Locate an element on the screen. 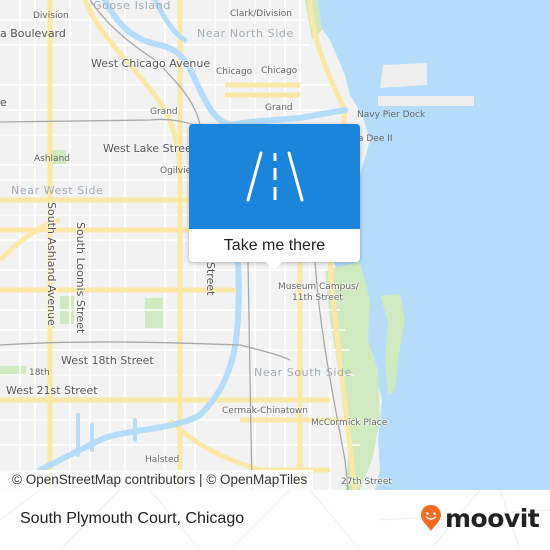 This screenshot has height=550, width=550. label-grand-1: Grand is located at coordinates (164, 112).